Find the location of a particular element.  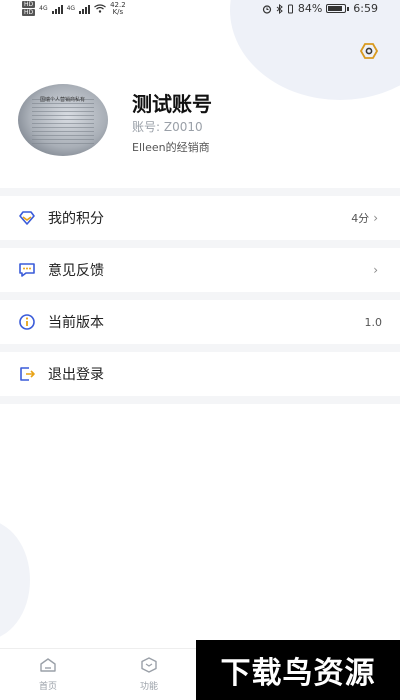

network-speed: 42.2 K/s is located at coordinates (118, 8).